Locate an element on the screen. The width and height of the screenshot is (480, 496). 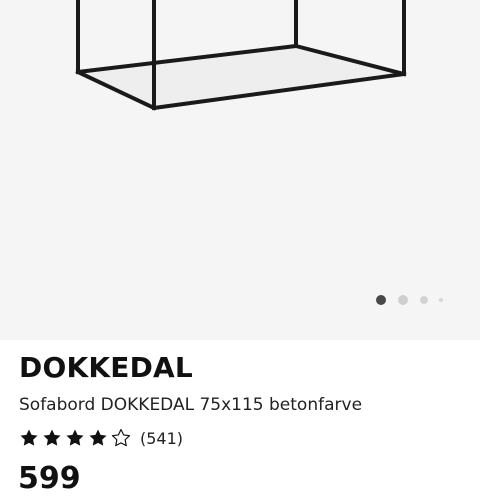
product-brand: DOKKEDAL is located at coordinates (106, 367).